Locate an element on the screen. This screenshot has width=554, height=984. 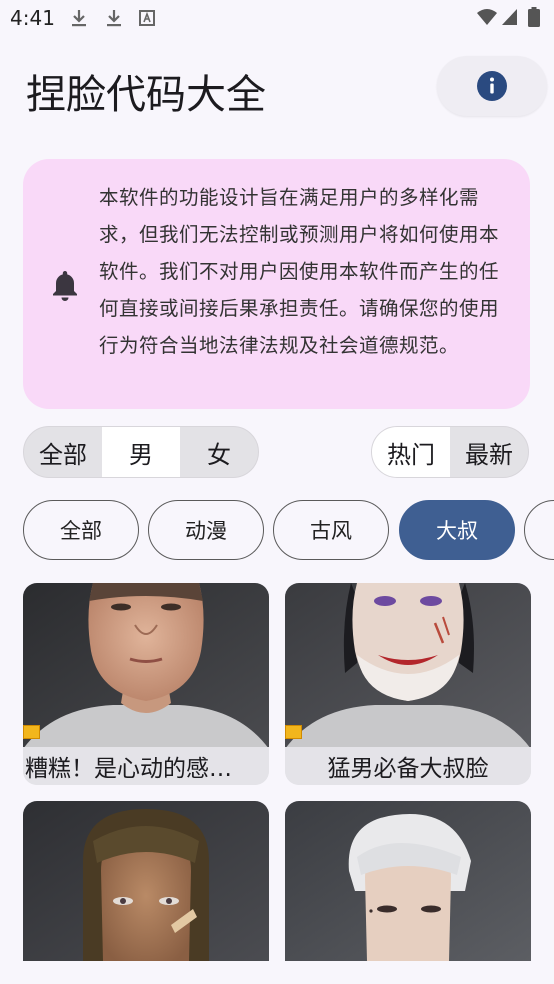
page-title: 捏脸代码大全 is located at coordinates (146, 95).